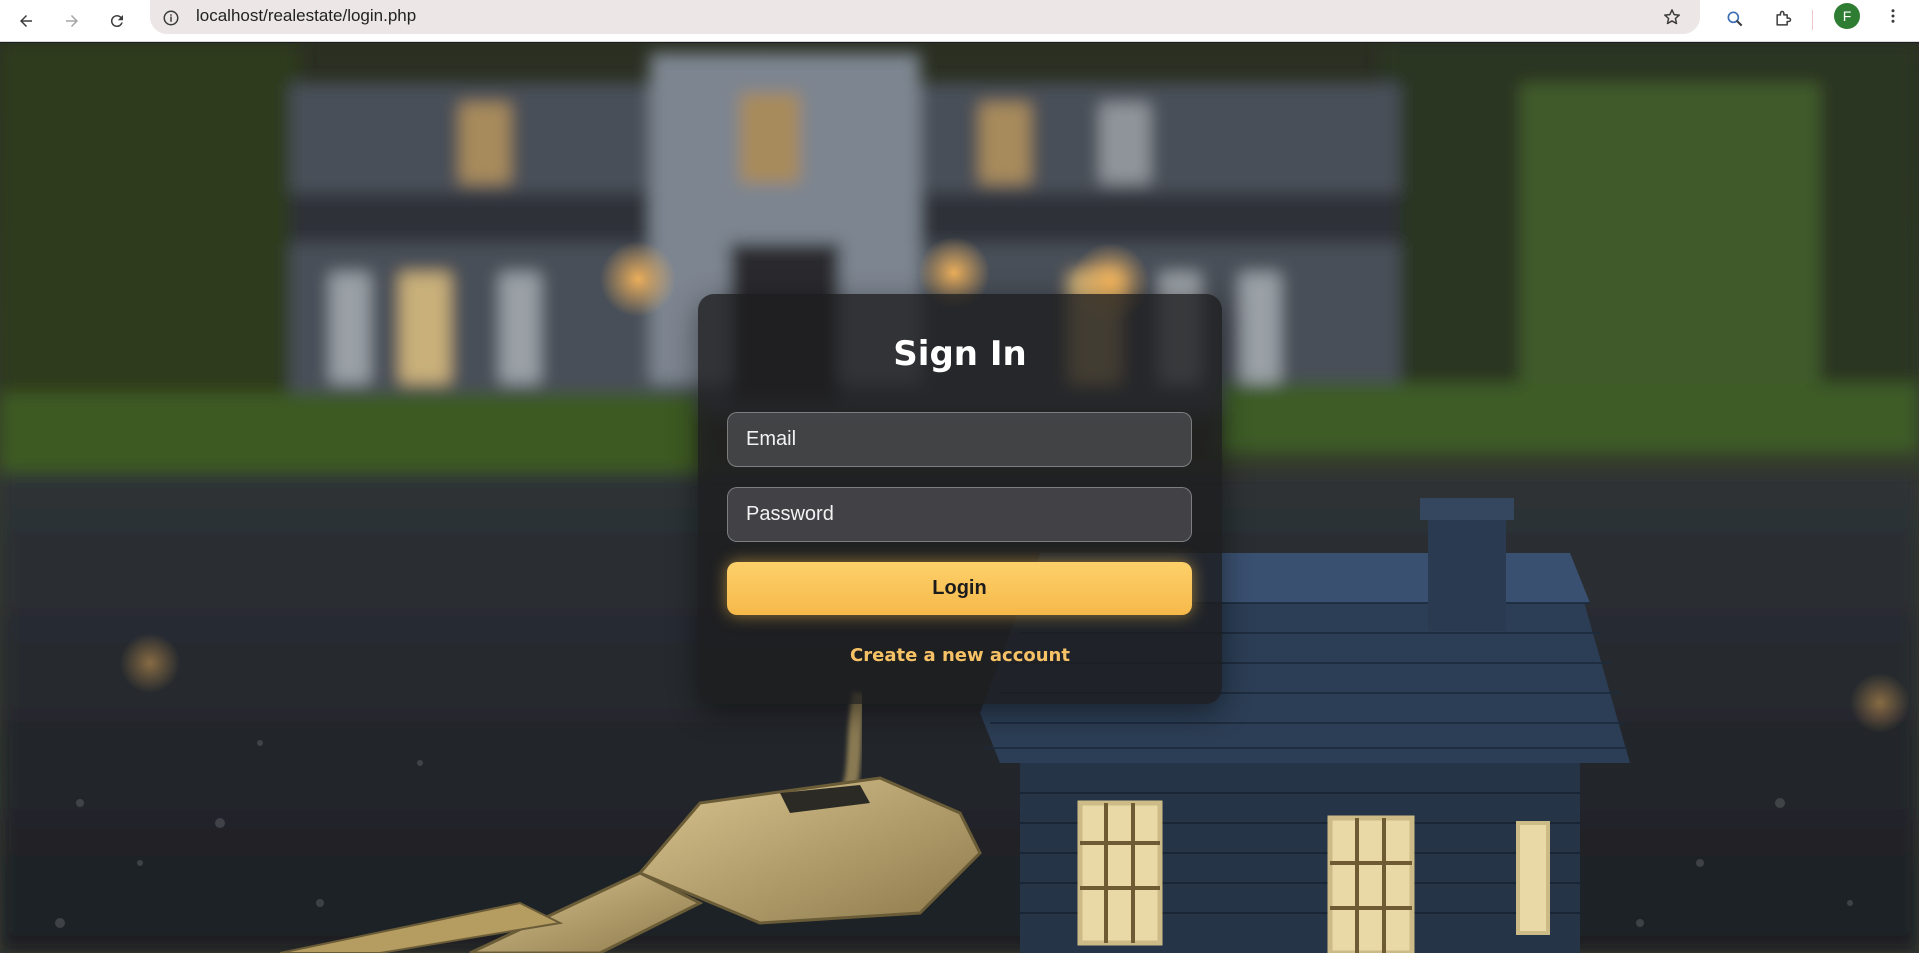 Image resolution: width=1919 pixels, height=953 pixels. I want to click on forward-button, so click(72, 21).